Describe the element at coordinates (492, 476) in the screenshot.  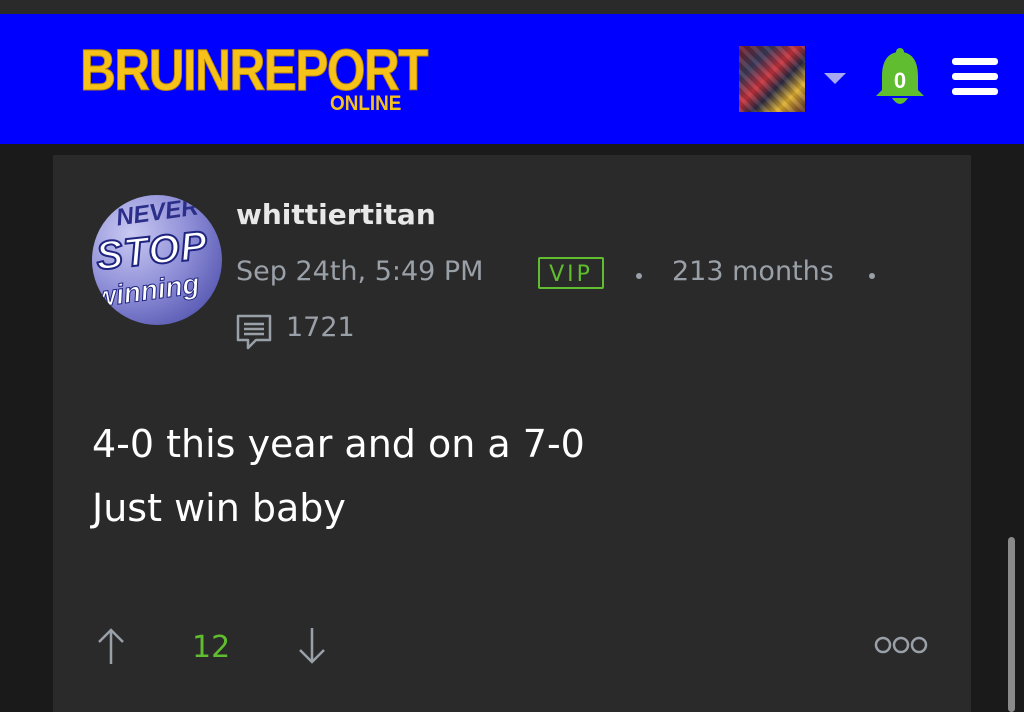
I see `post-body: 4-0 this year and on a 7-0 Just win baby` at that location.